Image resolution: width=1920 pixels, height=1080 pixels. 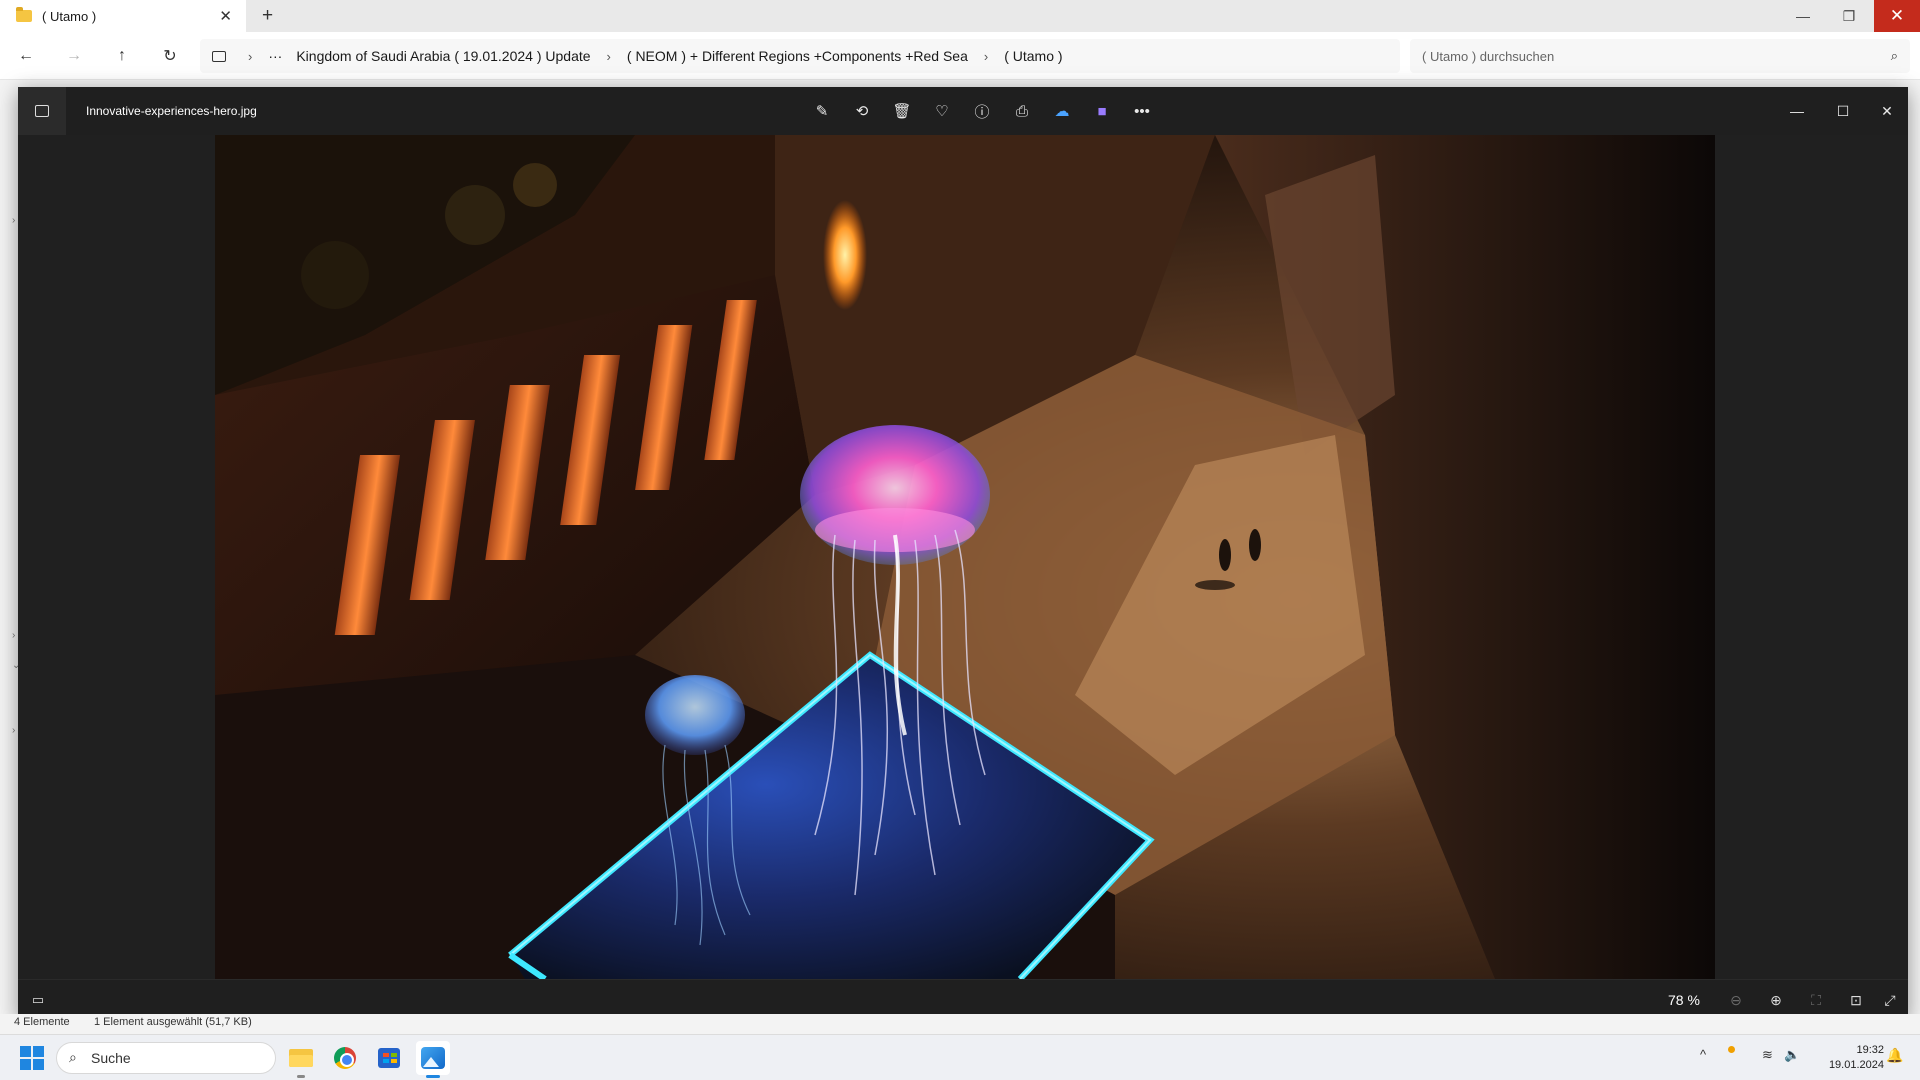 I want to click on taskbar-store, so click(x=389, y=1058).